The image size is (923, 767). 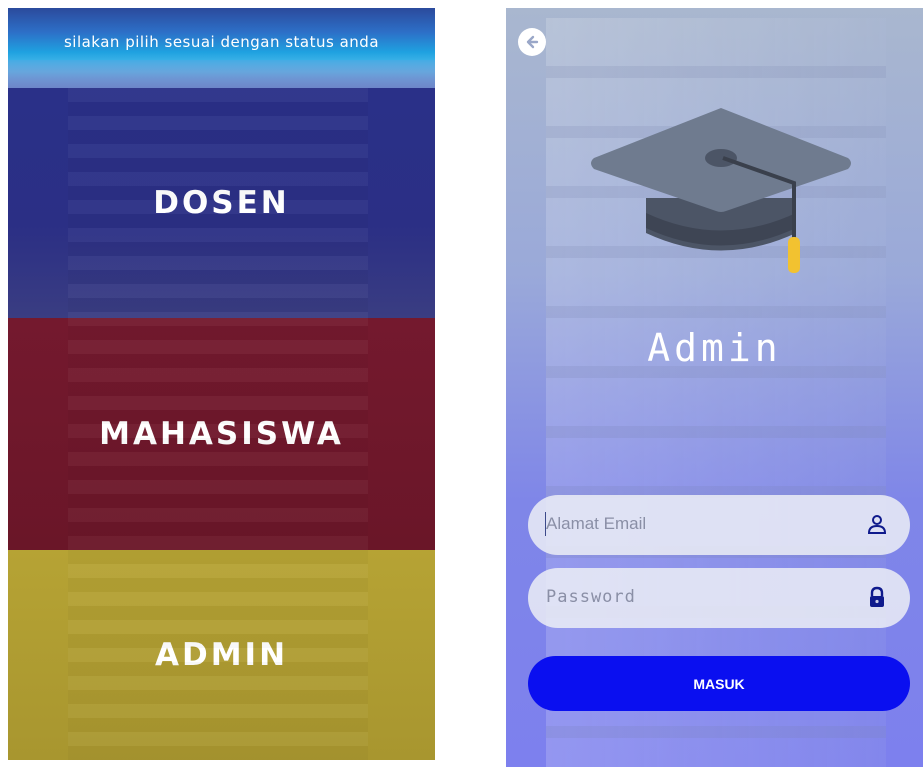 I want to click on banner-wave, so click(x=221, y=74).